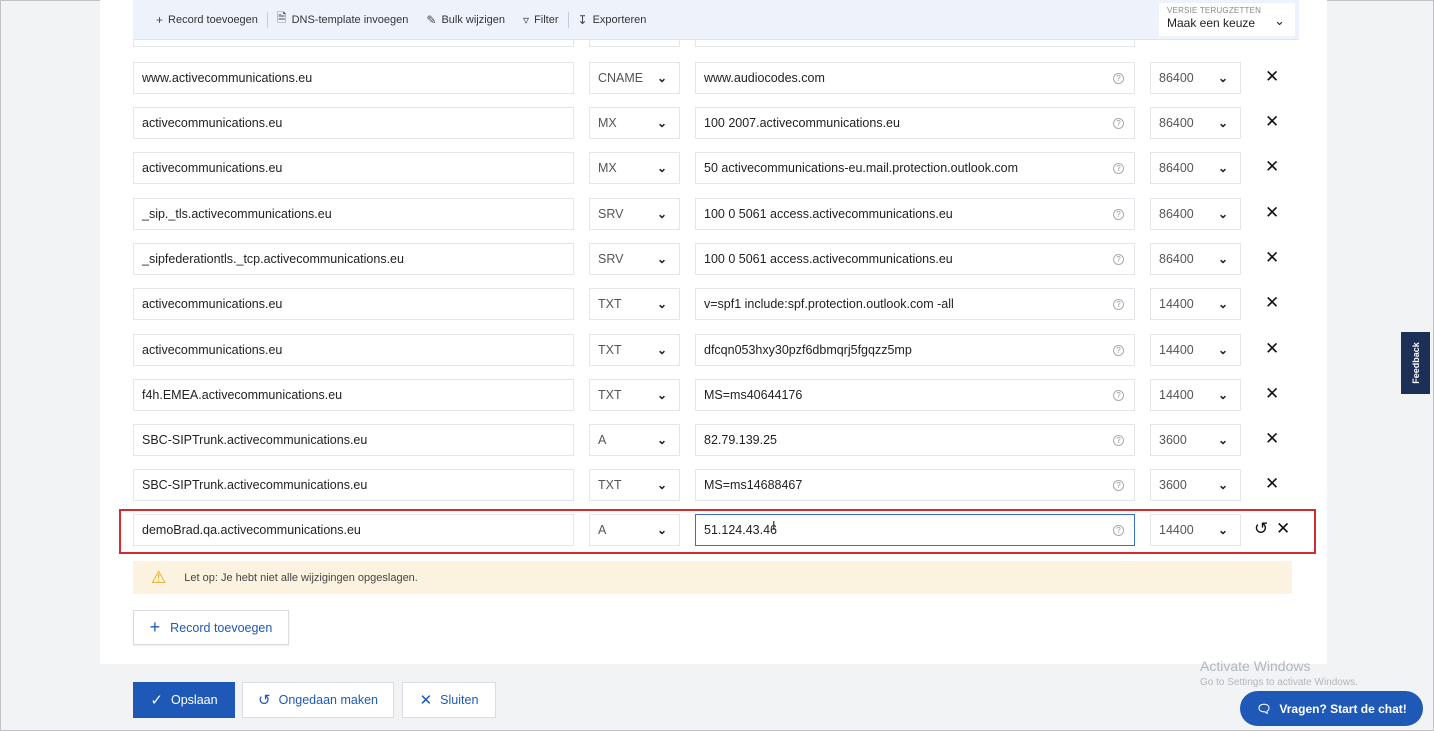 Image resolution: width=1434 pixels, height=731 pixels. What do you see at coordinates (1279, 682) in the screenshot?
I see `watermark-subtitle: Go to Settings to activate Windows.` at bounding box center [1279, 682].